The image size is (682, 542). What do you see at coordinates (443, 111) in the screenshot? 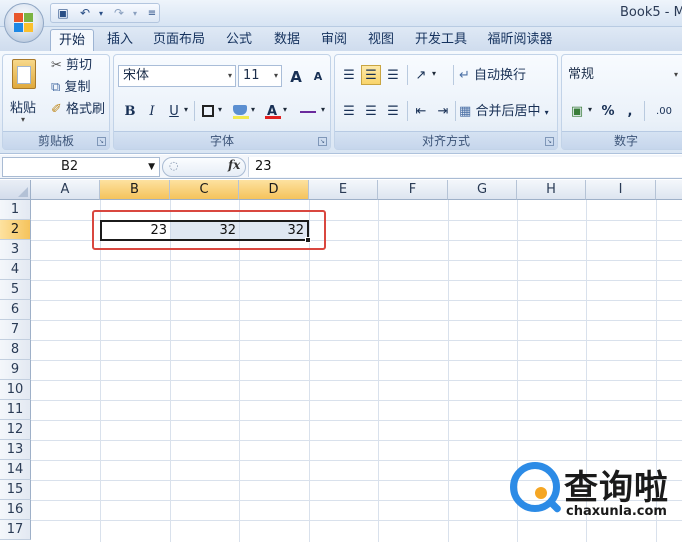
I see `increase-indent-button: ⇥` at bounding box center [443, 111].